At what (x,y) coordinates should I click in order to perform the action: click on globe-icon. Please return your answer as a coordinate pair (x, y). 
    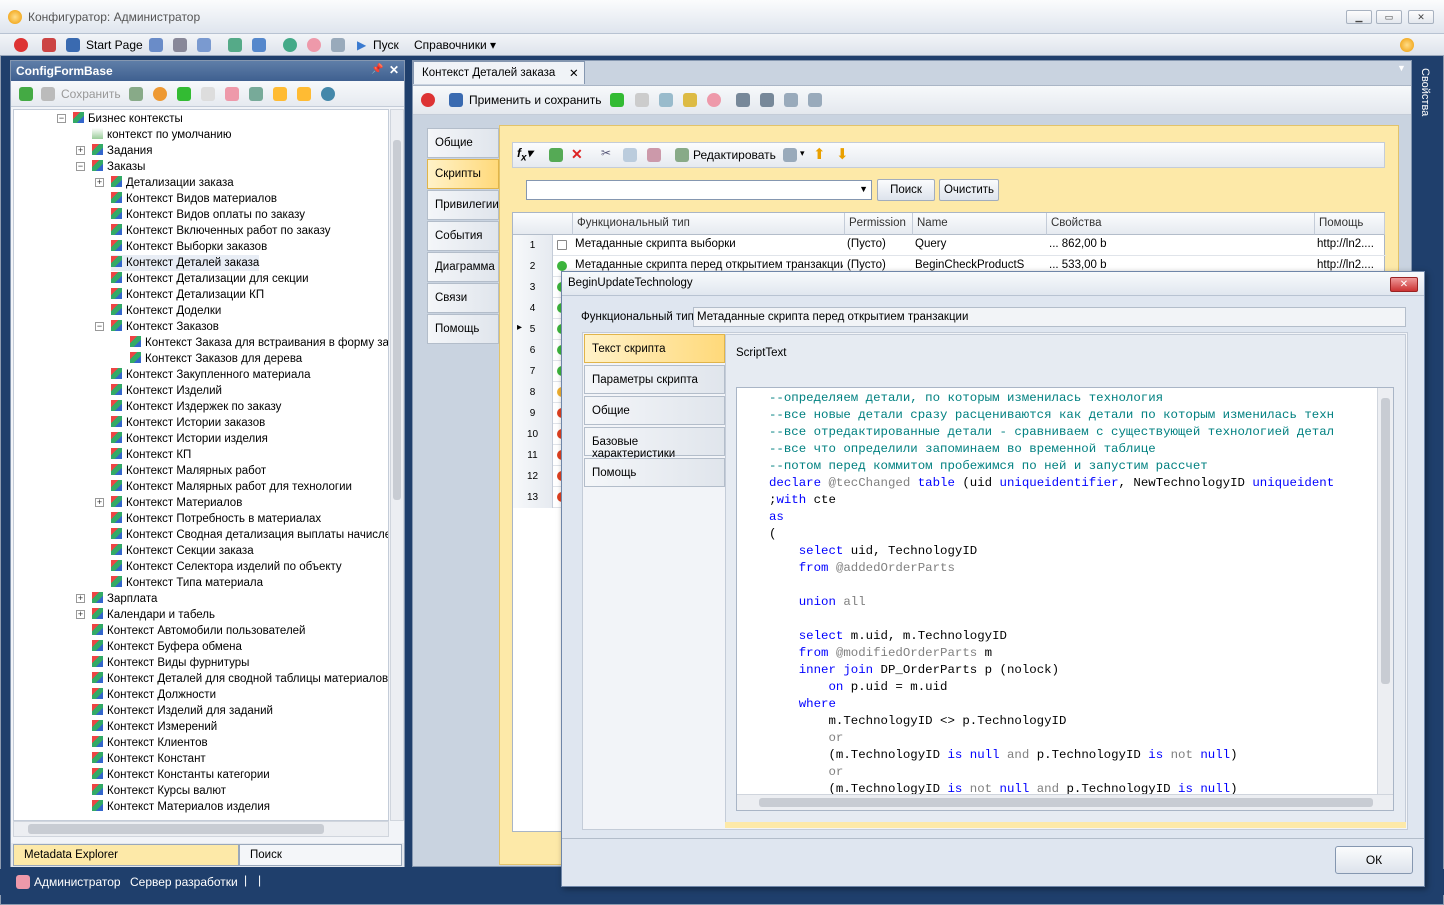
    Looking at the image, I should click on (290, 45).